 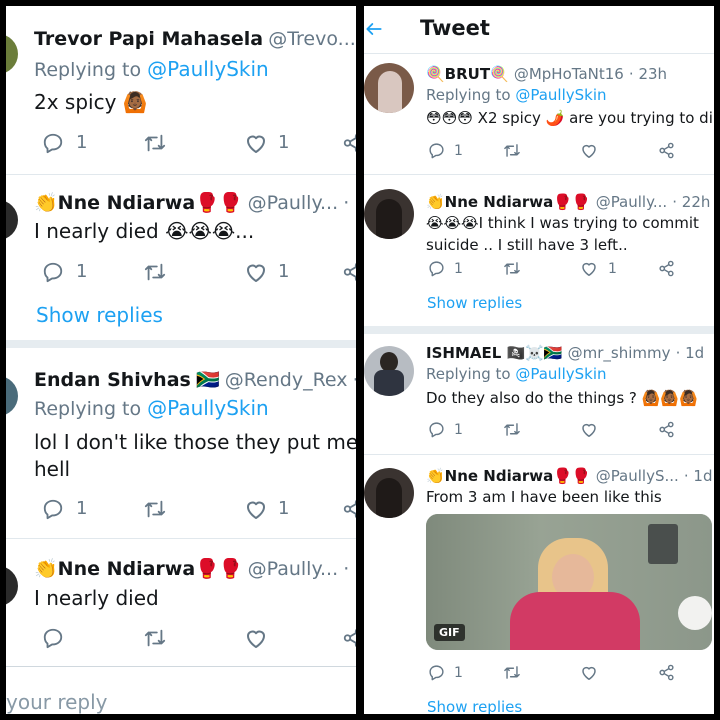 What do you see at coordinates (467, 74) in the screenshot?
I see `user-name: 🍭BRUT🍭` at bounding box center [467, 74].